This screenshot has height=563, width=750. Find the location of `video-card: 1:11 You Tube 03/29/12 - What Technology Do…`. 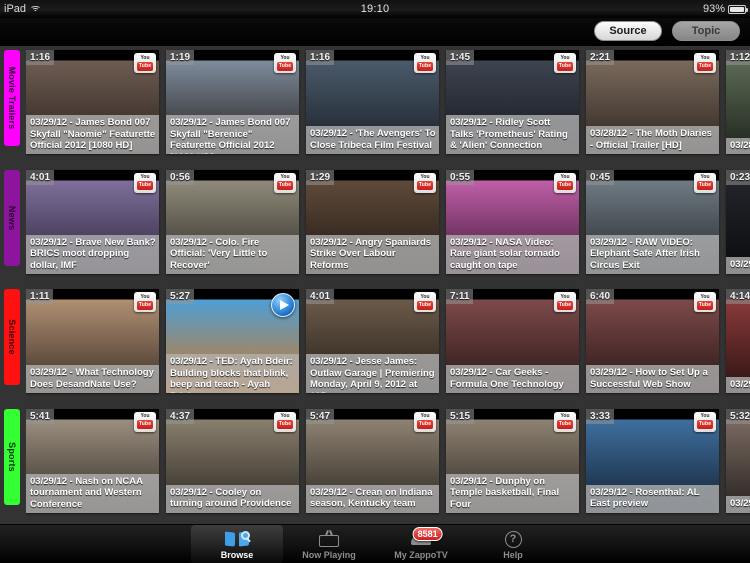

video-card: 1:11 You Tube 03/29/12 - What Technology Do… is located at coordinates (92, 341).